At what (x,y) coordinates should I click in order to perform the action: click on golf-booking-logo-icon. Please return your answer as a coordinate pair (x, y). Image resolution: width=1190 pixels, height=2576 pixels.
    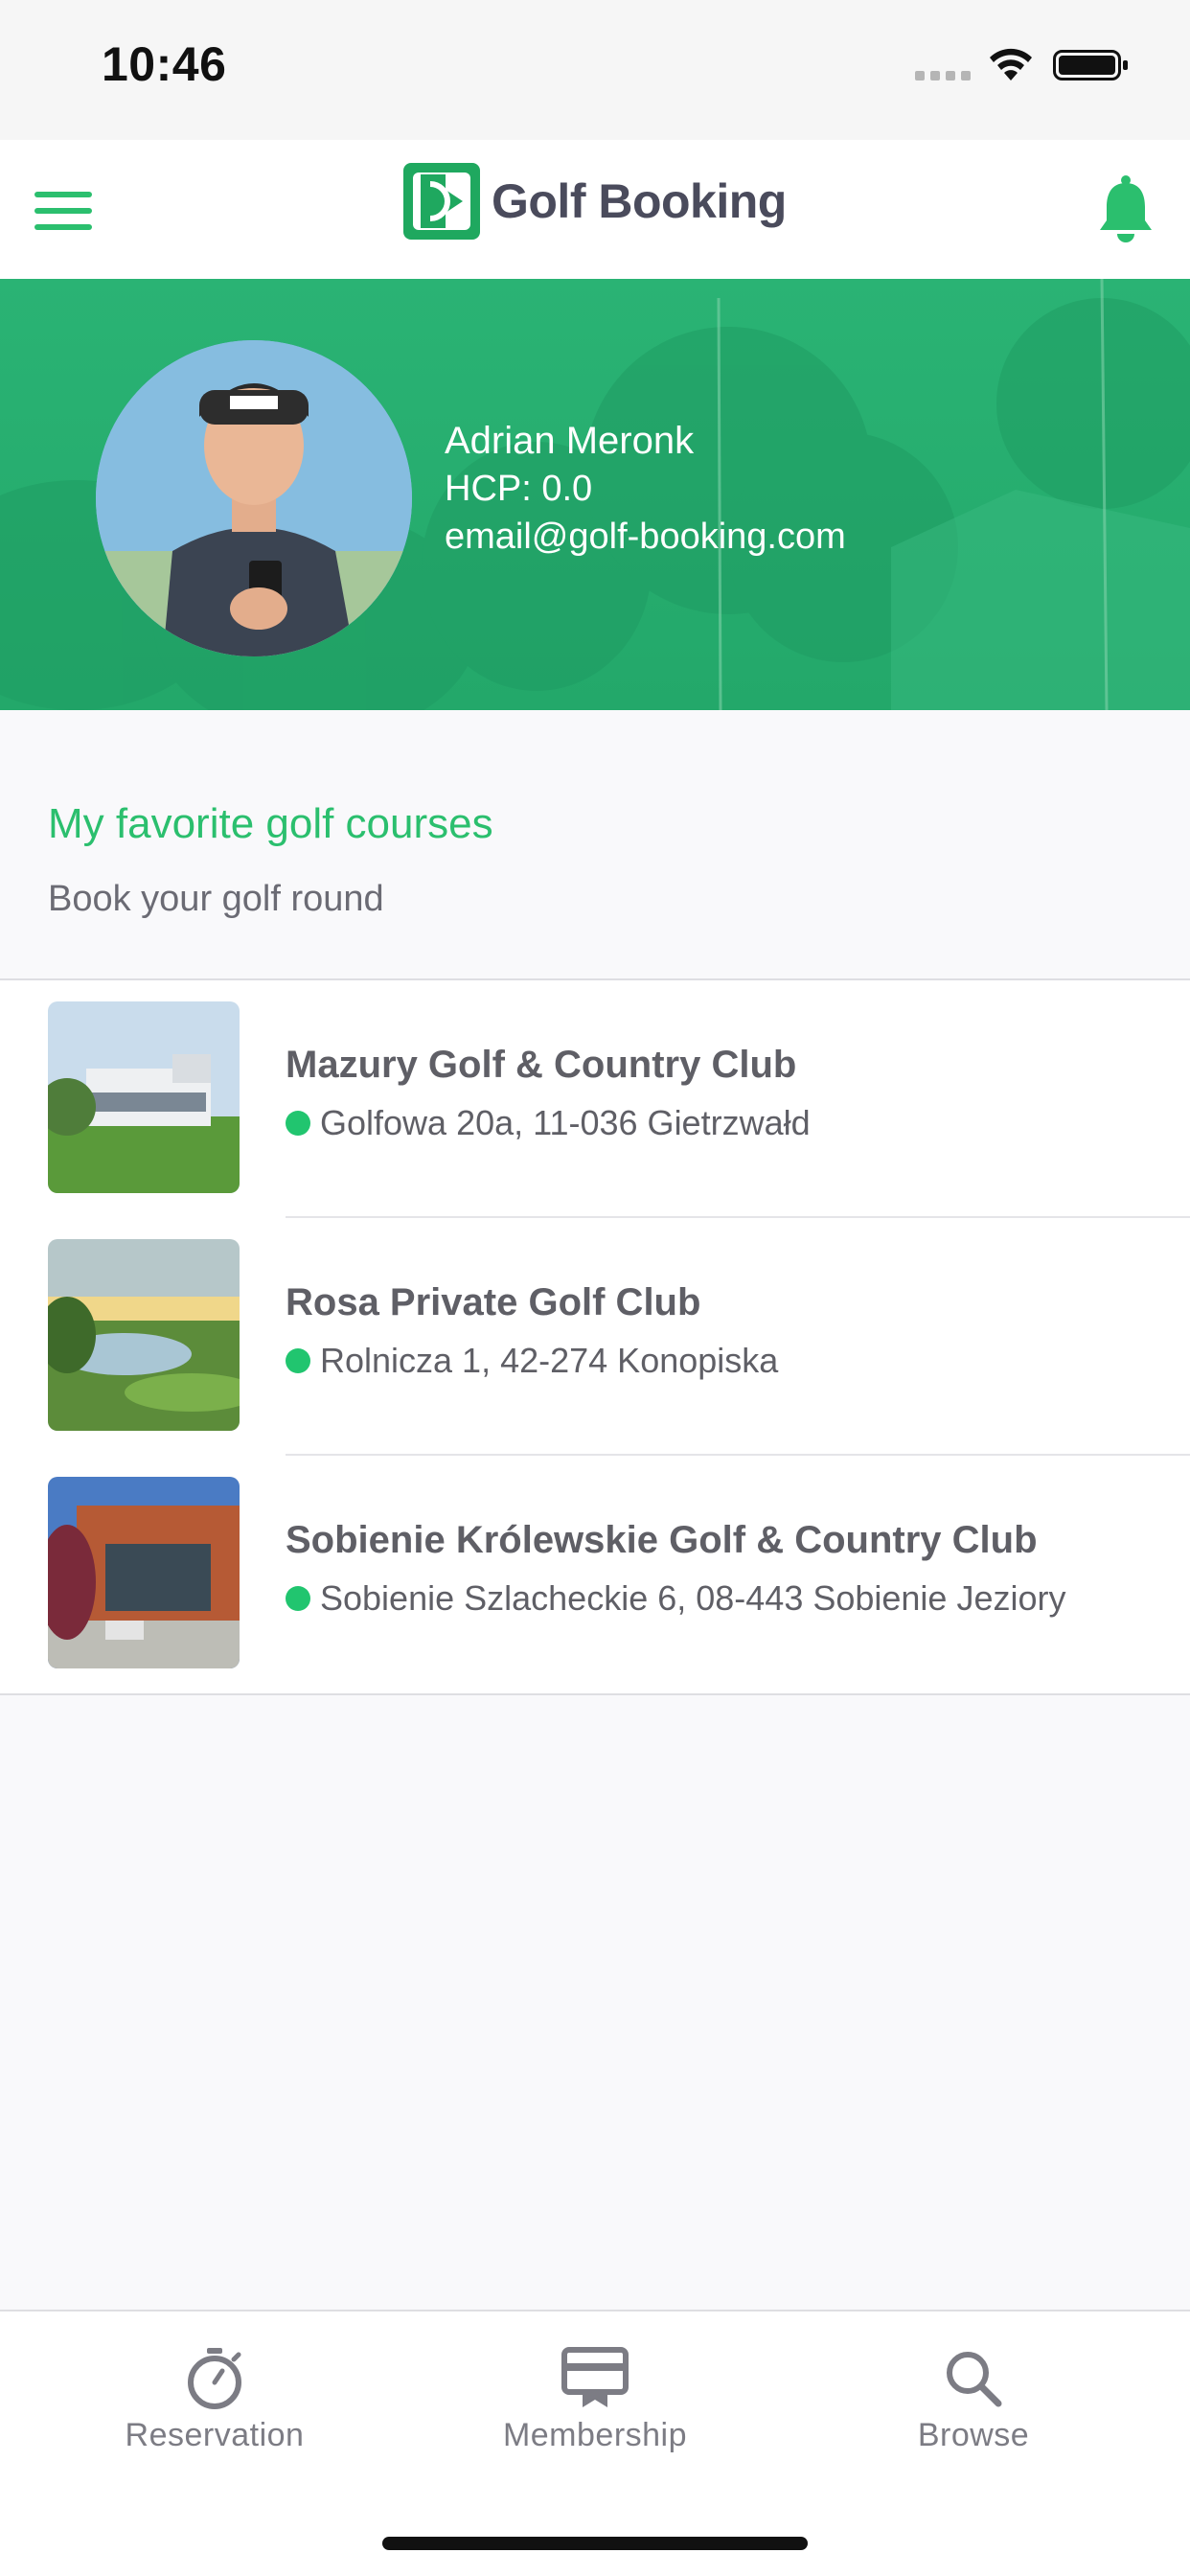
    Looking at the image, I should click on (442, 201).